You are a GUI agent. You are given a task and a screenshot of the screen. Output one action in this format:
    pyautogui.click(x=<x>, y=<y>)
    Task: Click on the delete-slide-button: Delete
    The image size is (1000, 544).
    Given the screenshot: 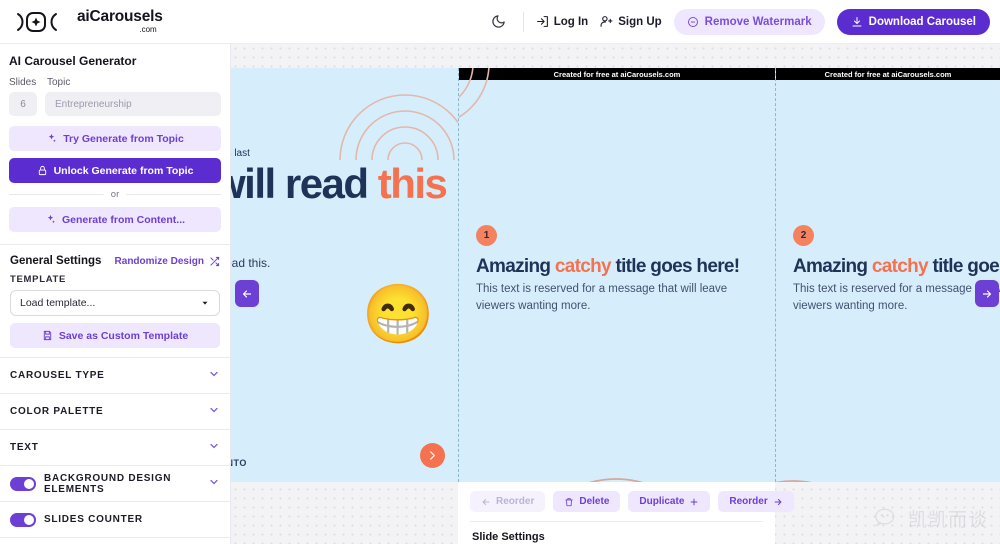 What is the action you would take?
    pyautogui.click(x=587, y=501)
    